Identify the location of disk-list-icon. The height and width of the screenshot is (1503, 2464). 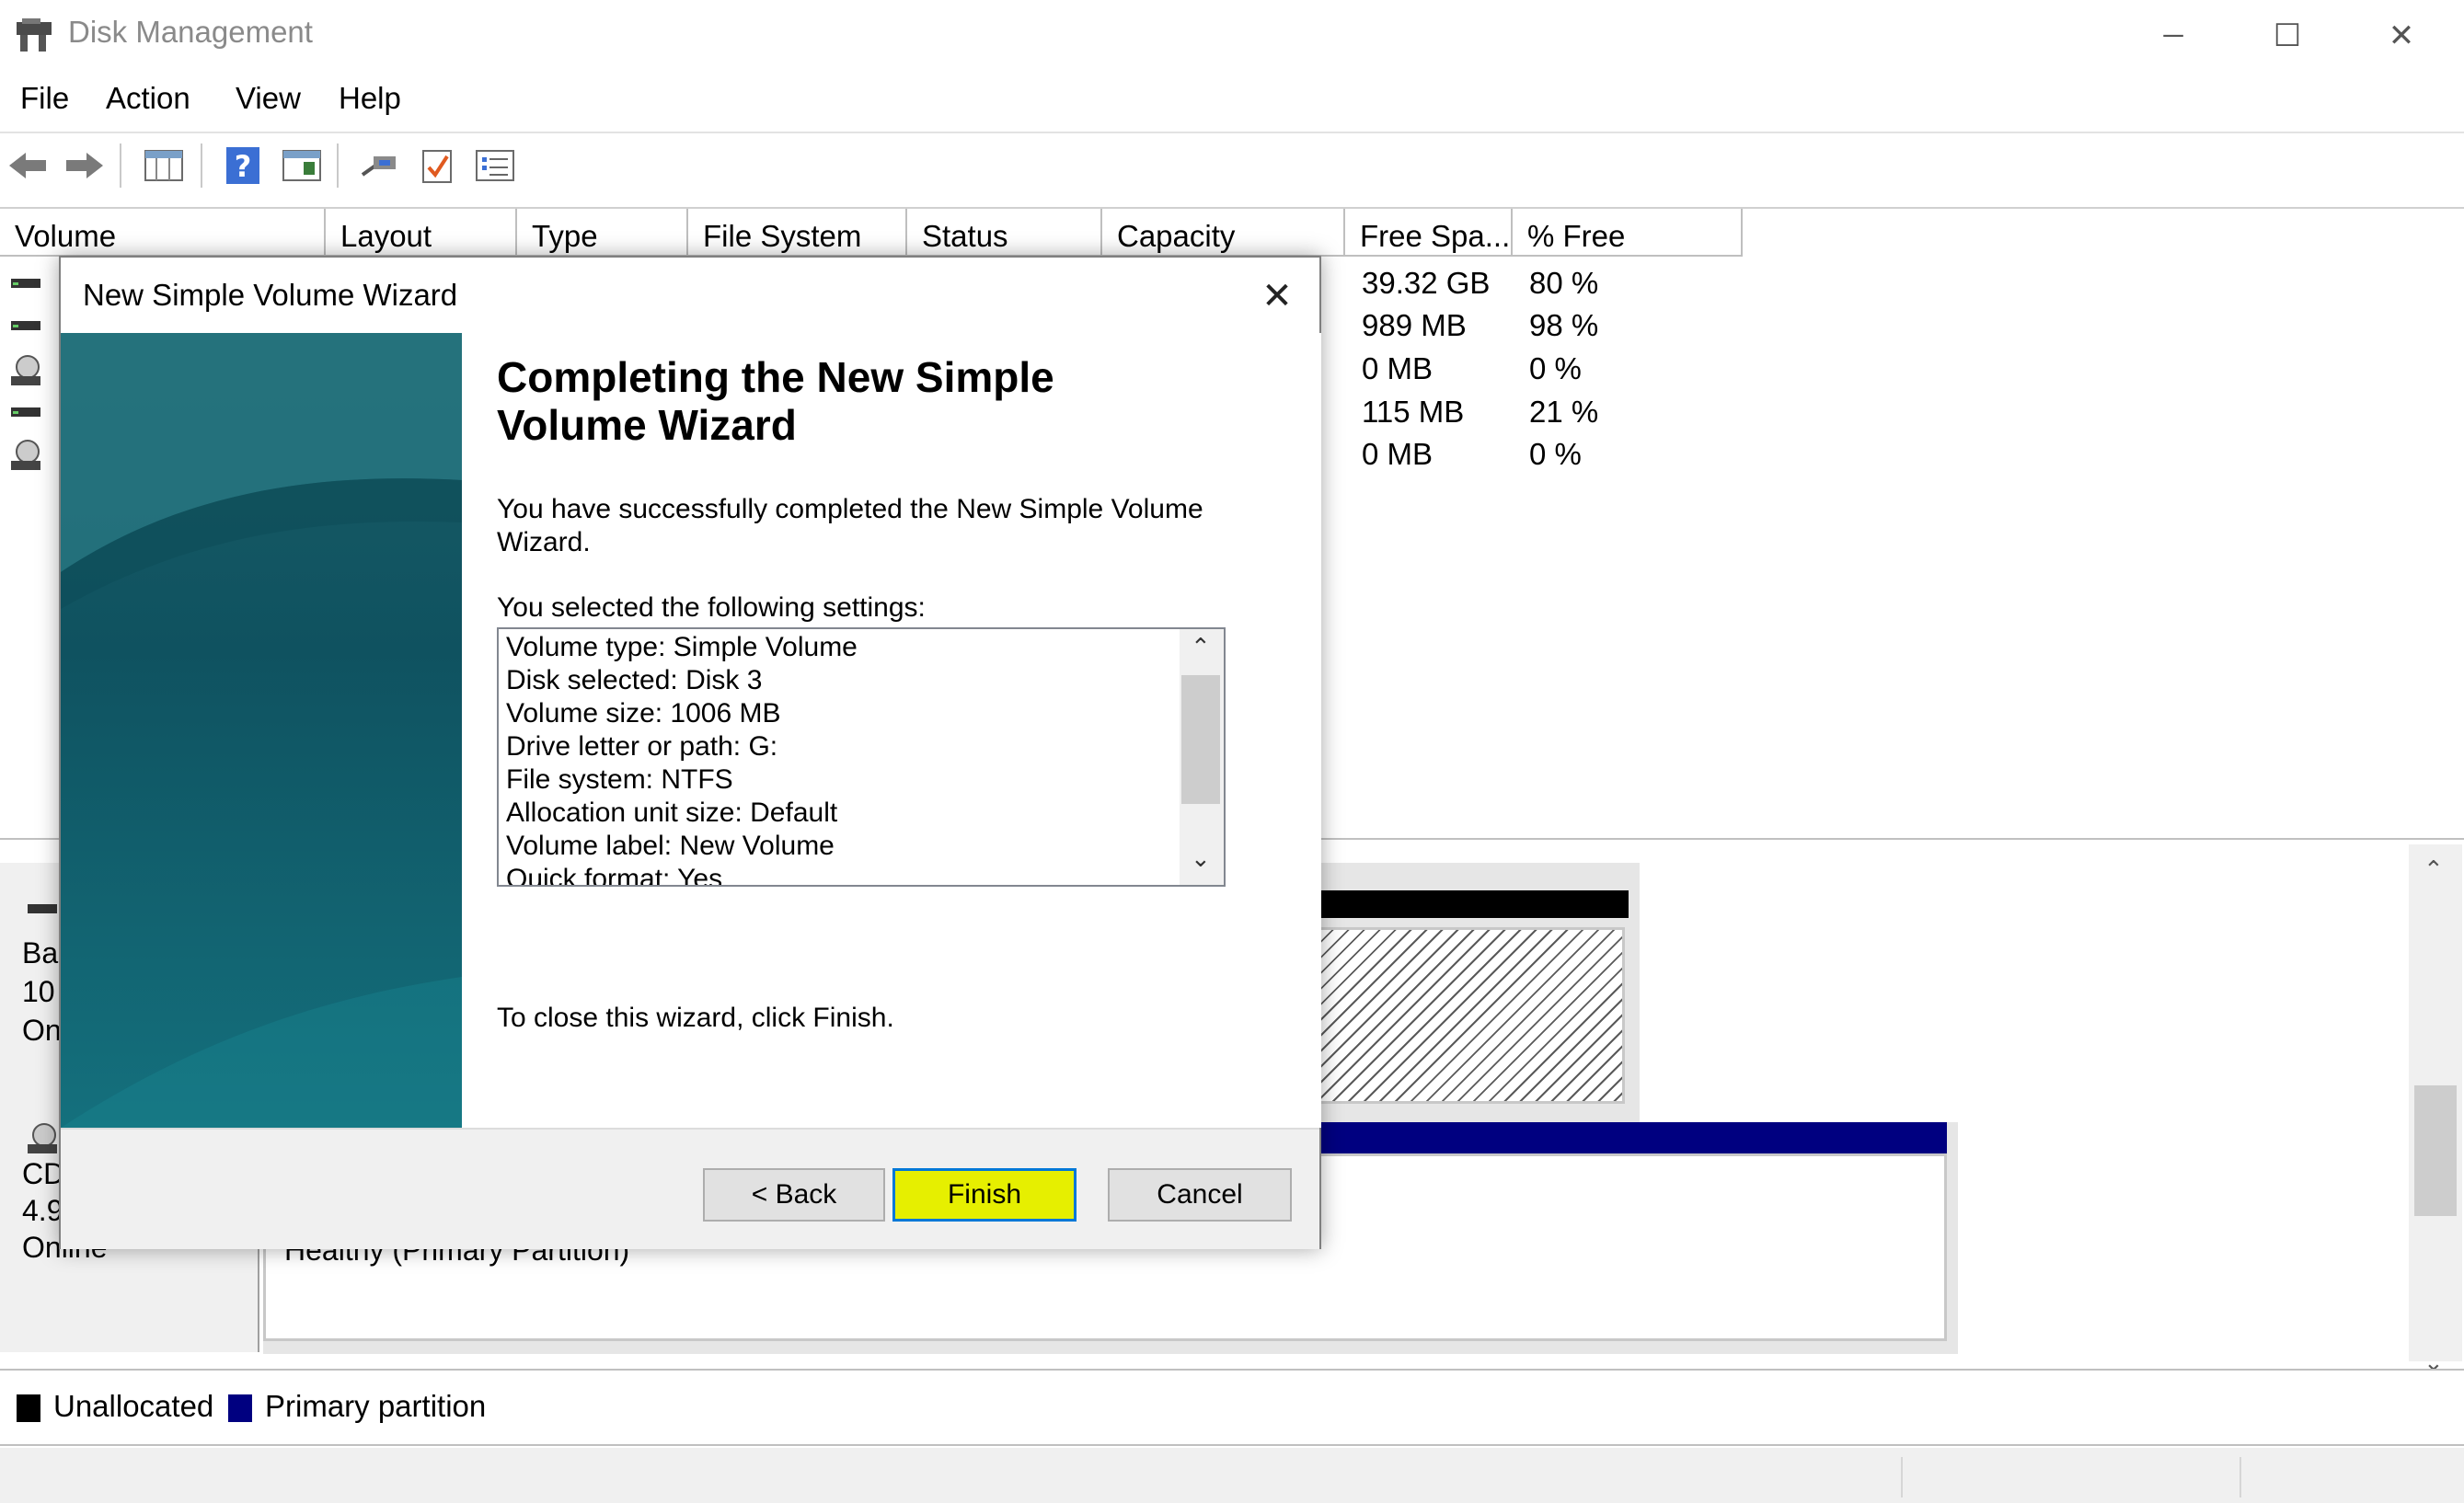
(164, 166).